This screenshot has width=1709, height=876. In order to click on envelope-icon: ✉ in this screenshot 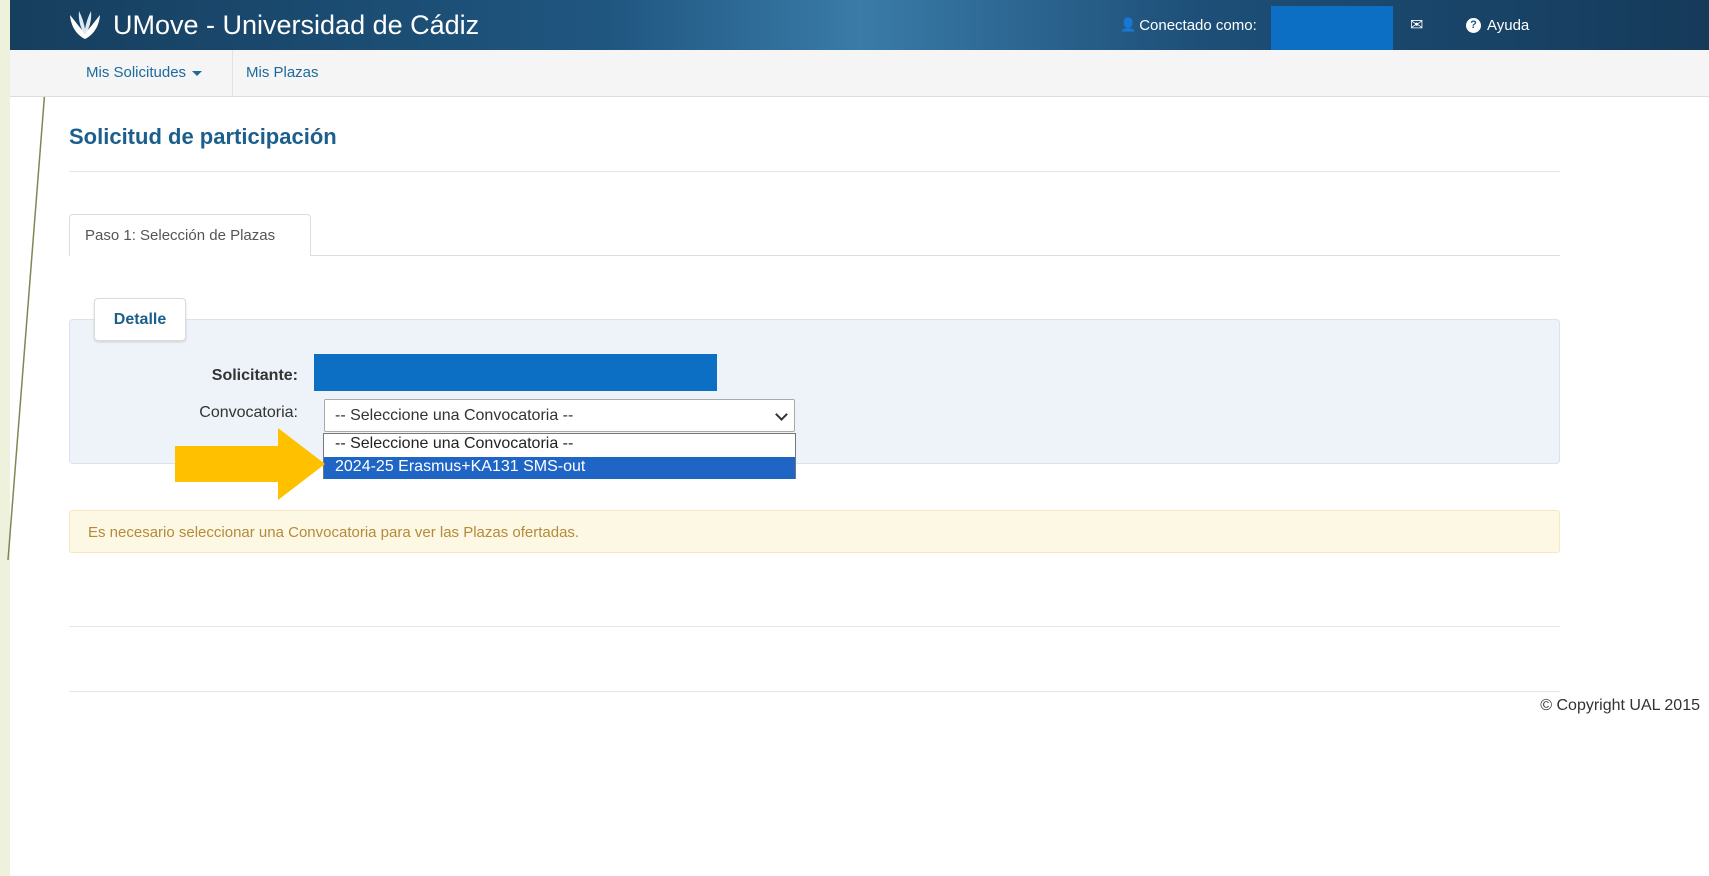, I will do `click(1417, 25)`.